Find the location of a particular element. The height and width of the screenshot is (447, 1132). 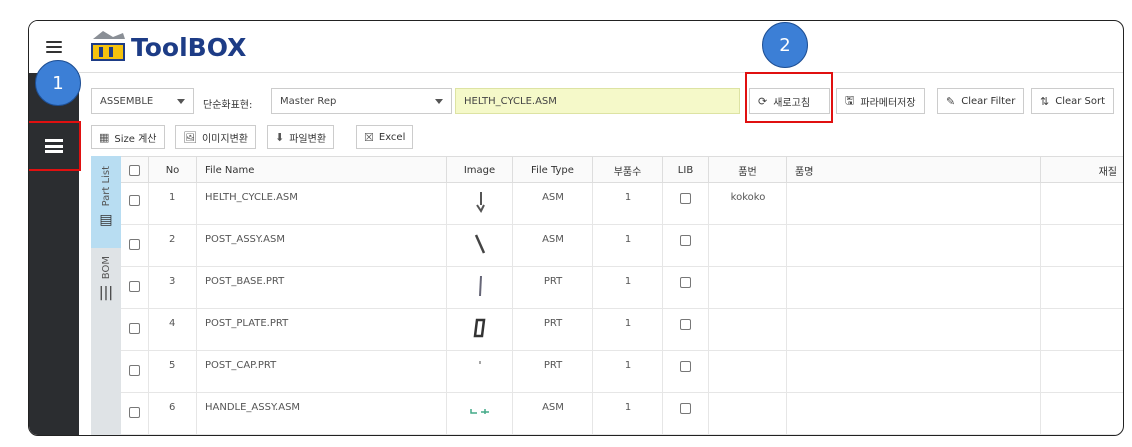

cell-file-name: HANDLE_ASSY.ASM is located at coordinates (322, 414).